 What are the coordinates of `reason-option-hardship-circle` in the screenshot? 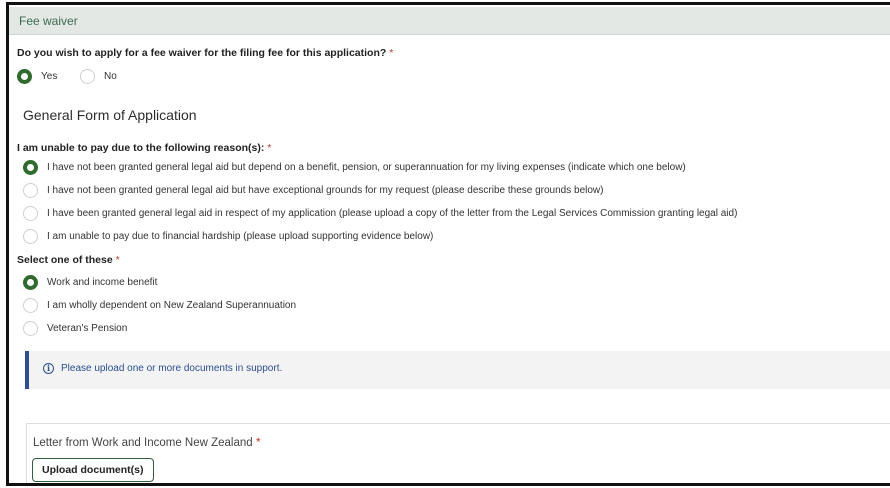 It's located at (30, 236).